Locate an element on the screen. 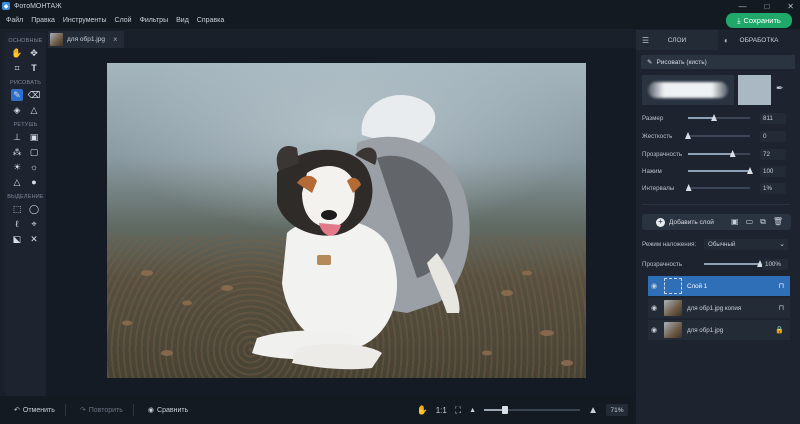  layer-name: для обр1.jpg is located at coordinates (705, 330).